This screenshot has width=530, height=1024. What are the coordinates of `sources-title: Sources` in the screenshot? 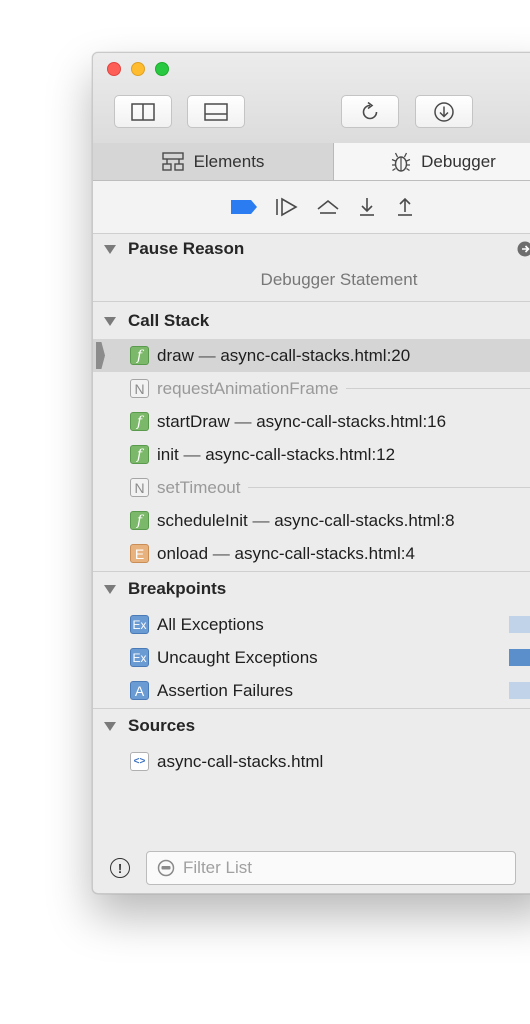 It's located at (162, 725).